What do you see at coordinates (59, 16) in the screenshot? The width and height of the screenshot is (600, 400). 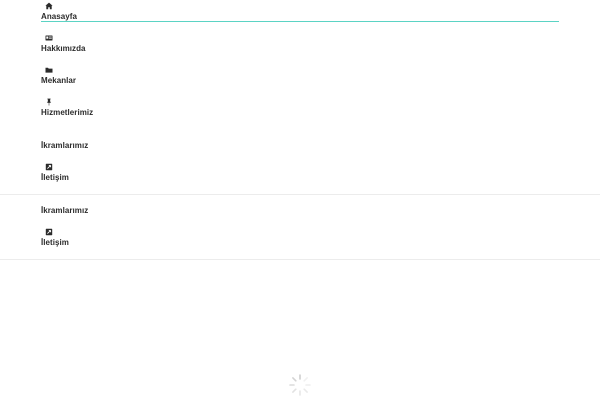 I see `nav-item-label: Anasayfa` at bounding box center [59, 16].